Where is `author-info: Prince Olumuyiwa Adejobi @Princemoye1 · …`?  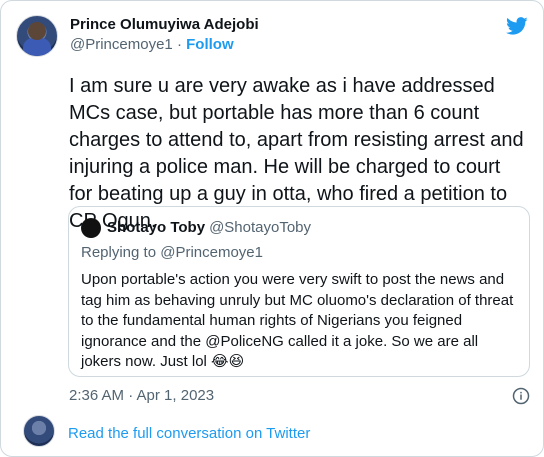
author-info: Prince Olumuyiwa Adejobi @Princemoye1 · … is located at coordinates (164, 35).